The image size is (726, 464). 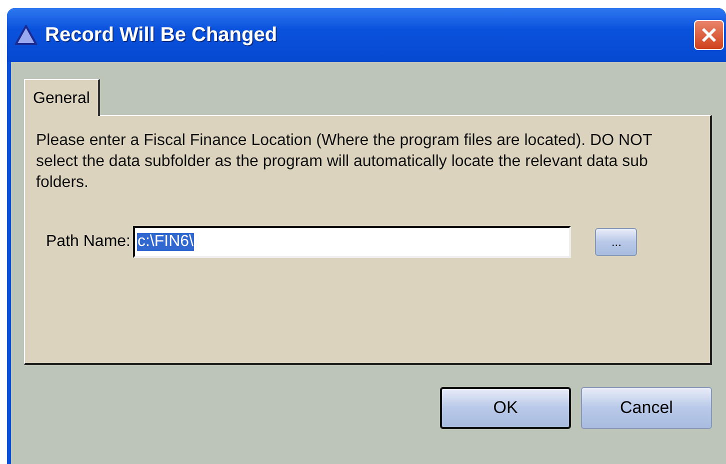 What do you see at coordinates (344, 162) in the screenshot?
I see `instruction-text: Please enter a Fiscal Finance Location (Where the program files are located). DO NOT select the data subfolder as the program will automatically locate the relevant data sub folders.` at bounding box center [344, 162].